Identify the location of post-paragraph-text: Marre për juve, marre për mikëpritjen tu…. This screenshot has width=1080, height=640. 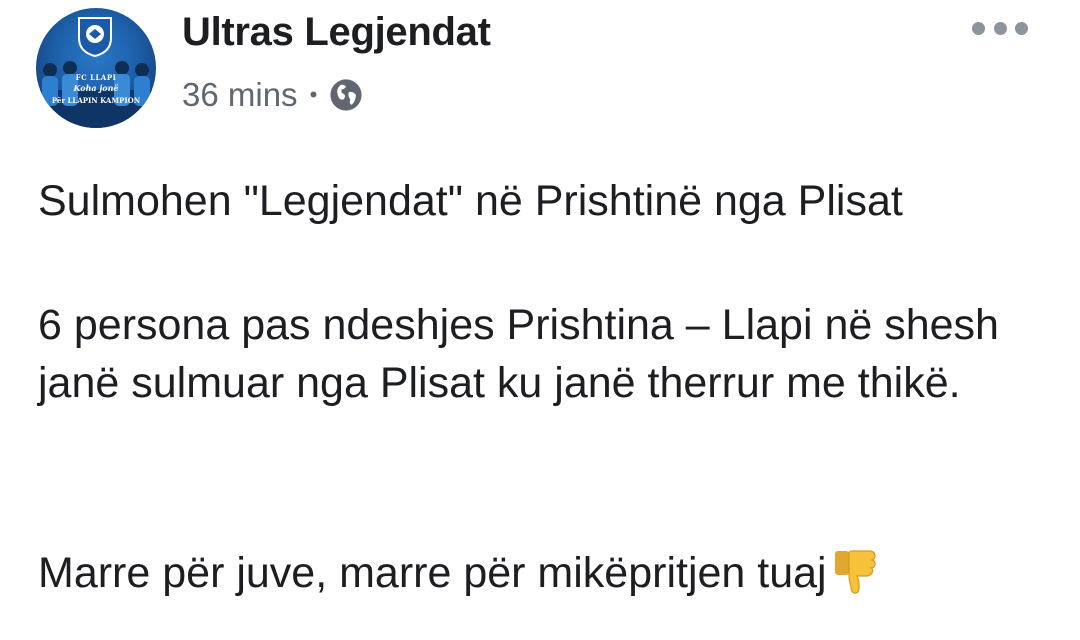
(432, 573).